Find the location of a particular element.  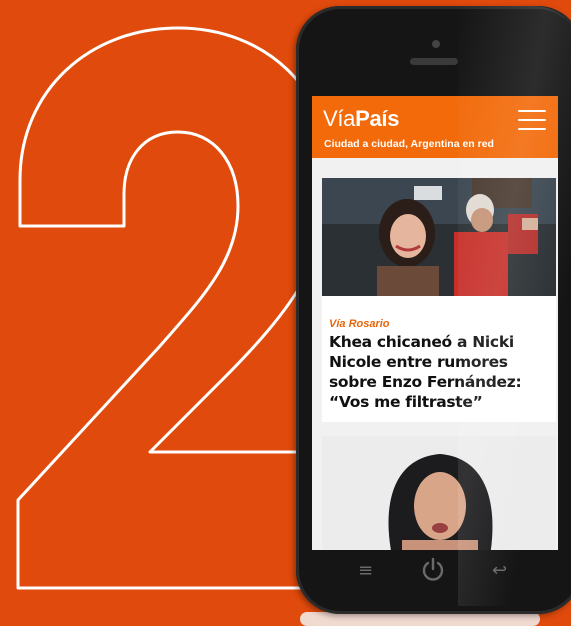

phone-reflection is located at coordinates (420, 619).